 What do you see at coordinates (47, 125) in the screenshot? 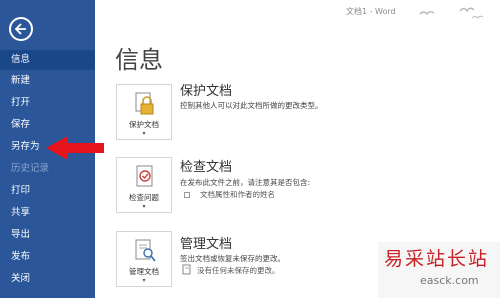
I see `sidebar-item-save: 保存` at bounding box center [47, 125].